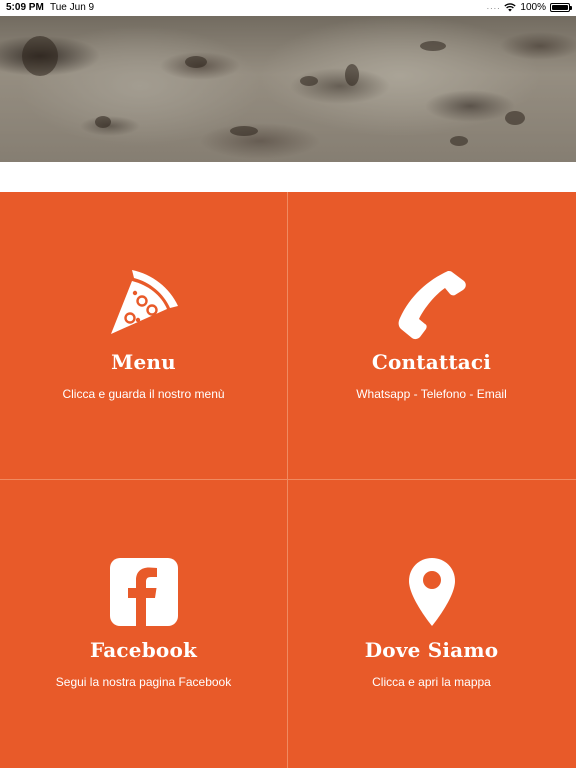 This screenshot has height=768, width=576. Describe the element at coordinates (288, 8) in the screenshot. I see `status-bar: 5:09 PM Tue Jun 9 ···· 100%` at that location.